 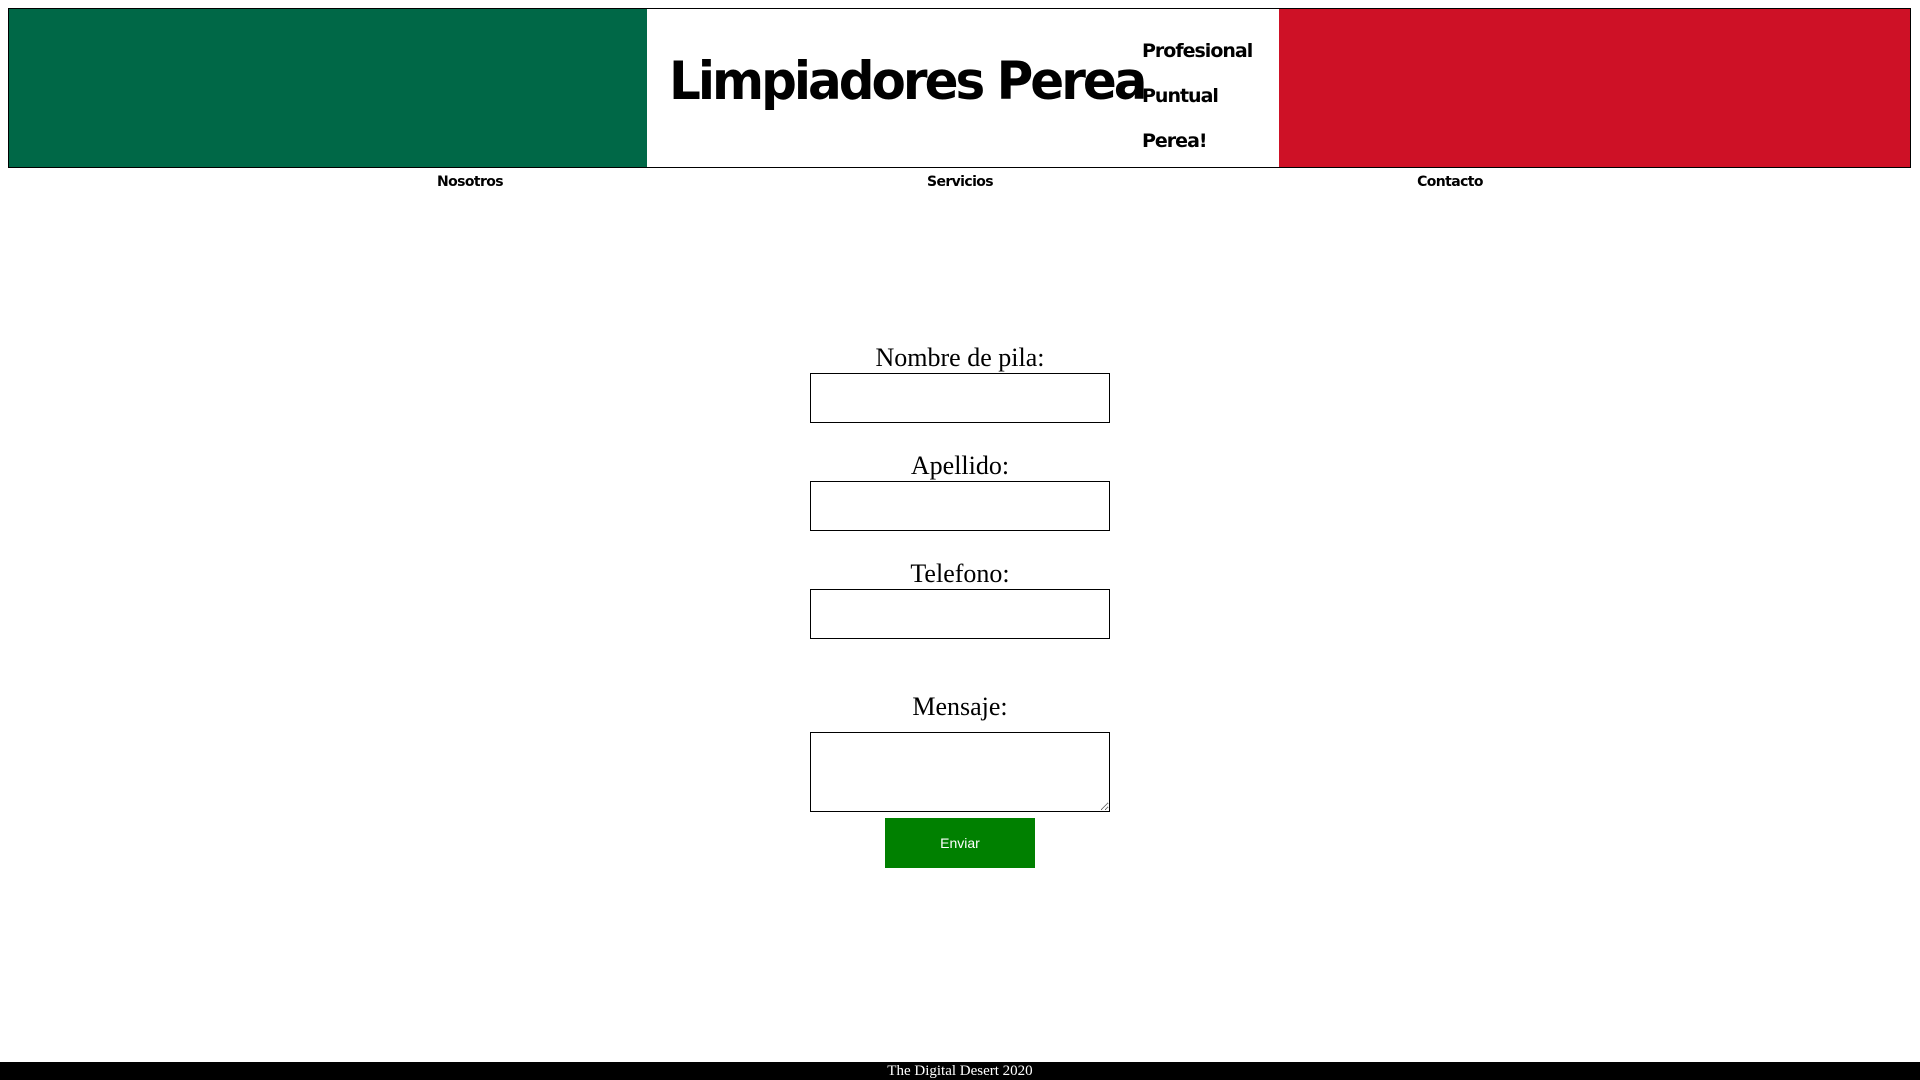 I want to click on phone-label: Telefono:, so click(x=960, y=573).